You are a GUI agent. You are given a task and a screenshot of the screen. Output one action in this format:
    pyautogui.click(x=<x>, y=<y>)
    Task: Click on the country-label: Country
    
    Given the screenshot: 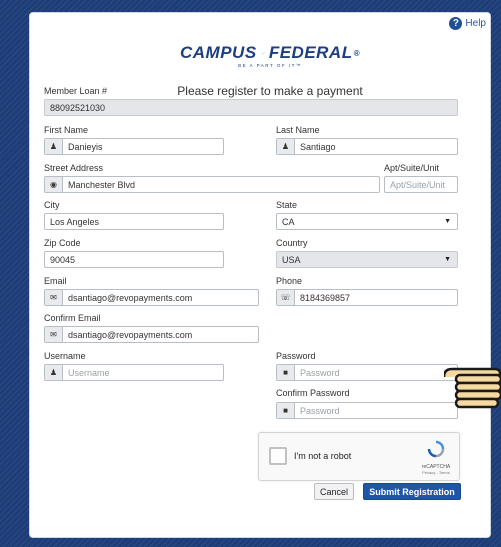 What is the action you would take?
    pyautogui.click(x=292, y=243)
    